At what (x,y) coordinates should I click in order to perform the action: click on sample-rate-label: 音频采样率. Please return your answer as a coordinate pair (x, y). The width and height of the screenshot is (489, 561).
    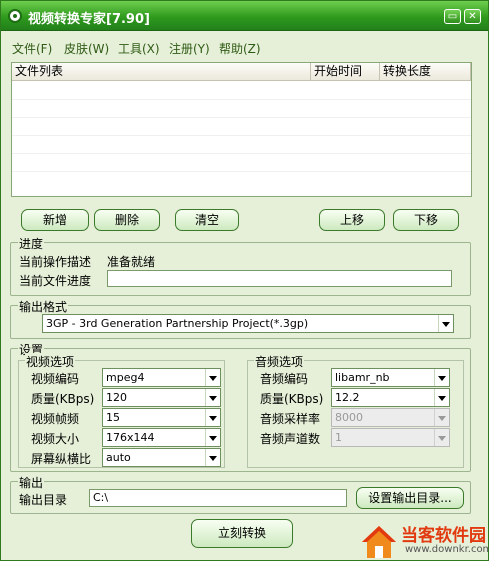
    Looking at the image, I should click on (290, 419).